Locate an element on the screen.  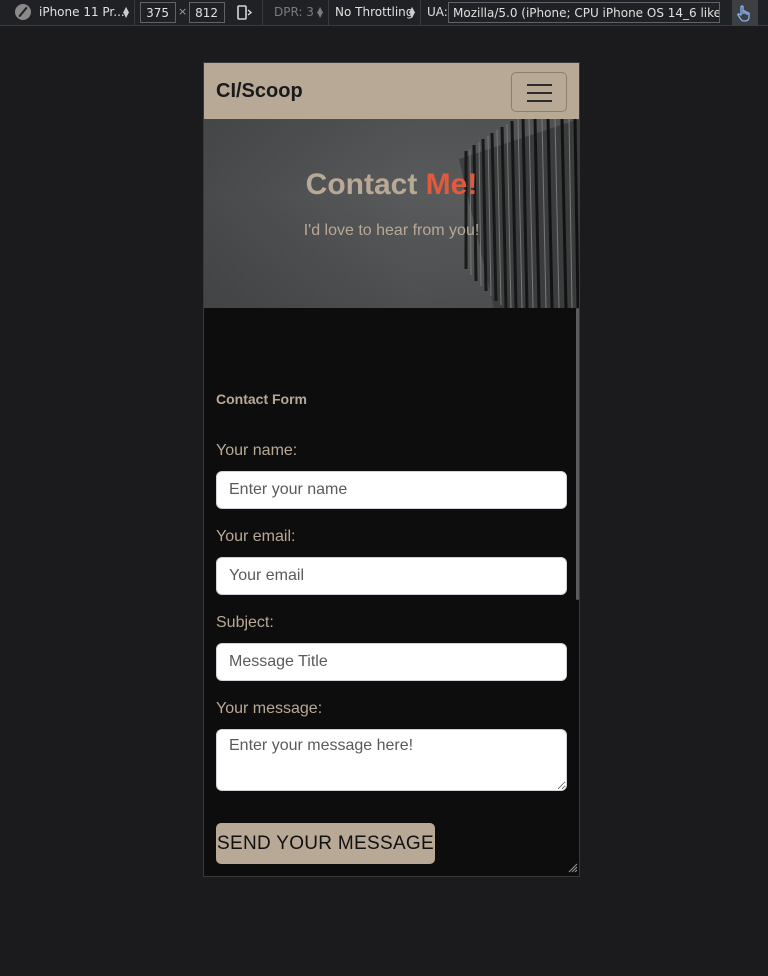
menu-toggle-button is located at coordinates (539, 92).